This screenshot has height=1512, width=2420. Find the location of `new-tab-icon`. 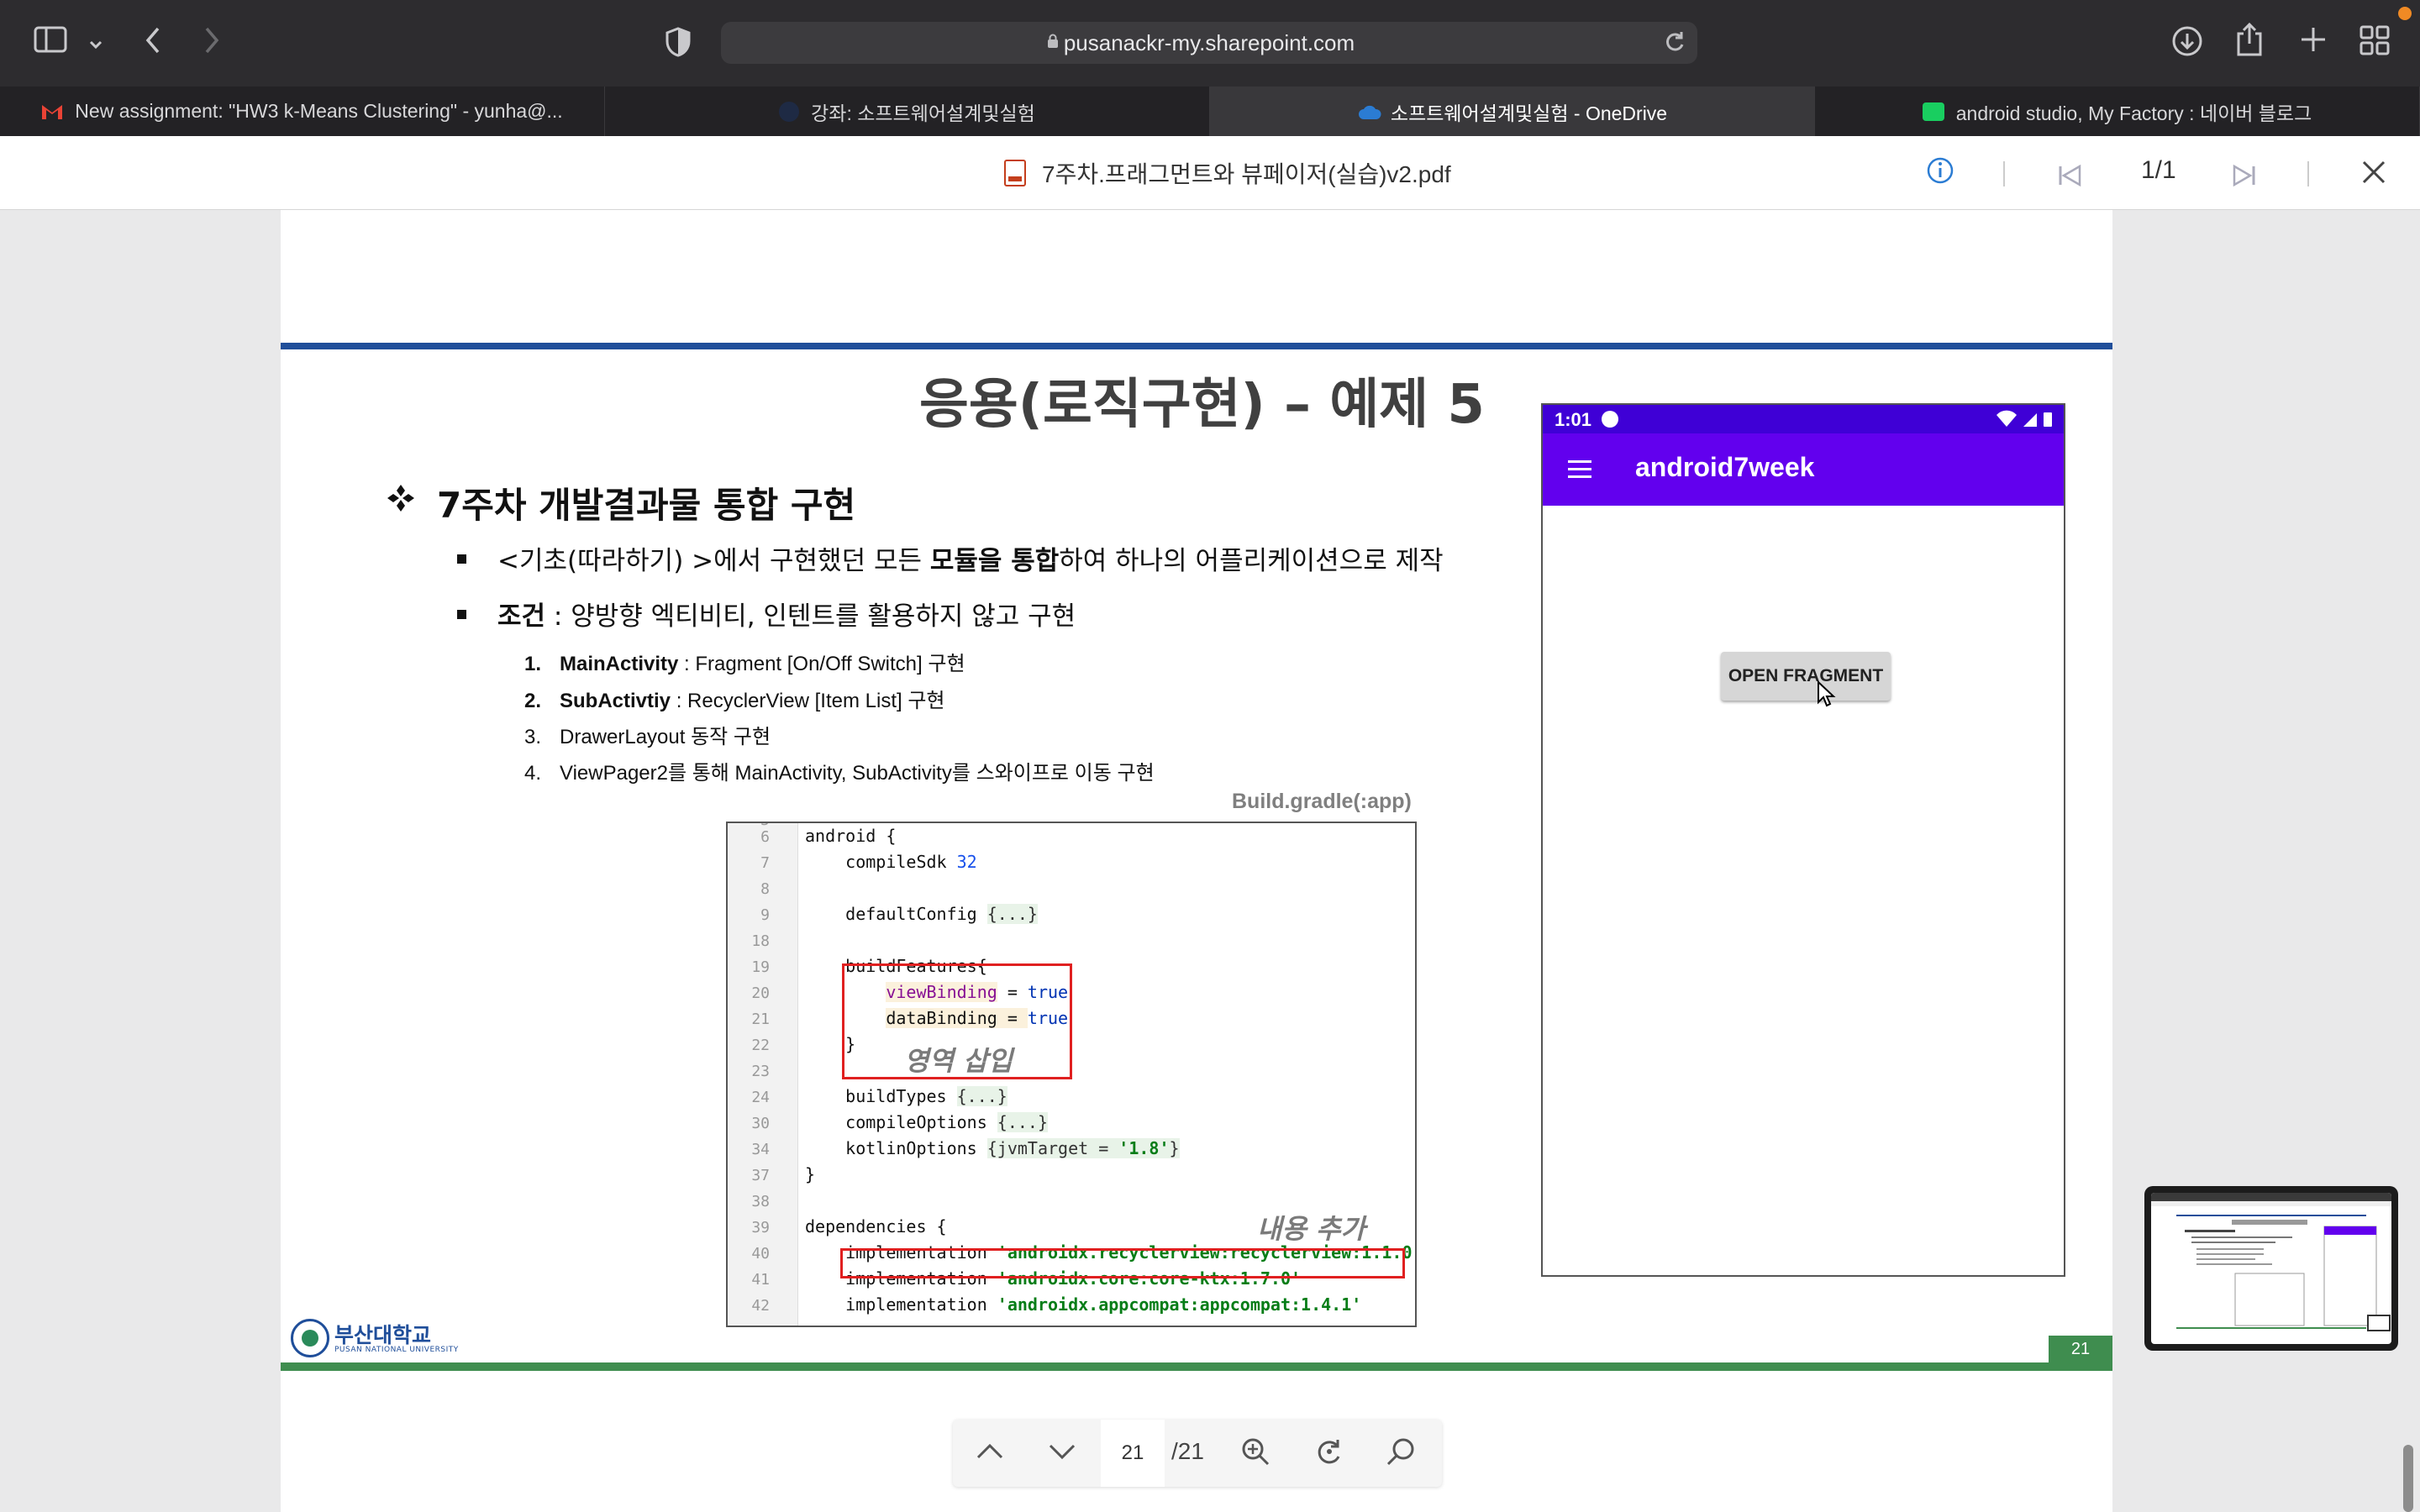

new-tab-icon is located at coordinates (2313, 43).